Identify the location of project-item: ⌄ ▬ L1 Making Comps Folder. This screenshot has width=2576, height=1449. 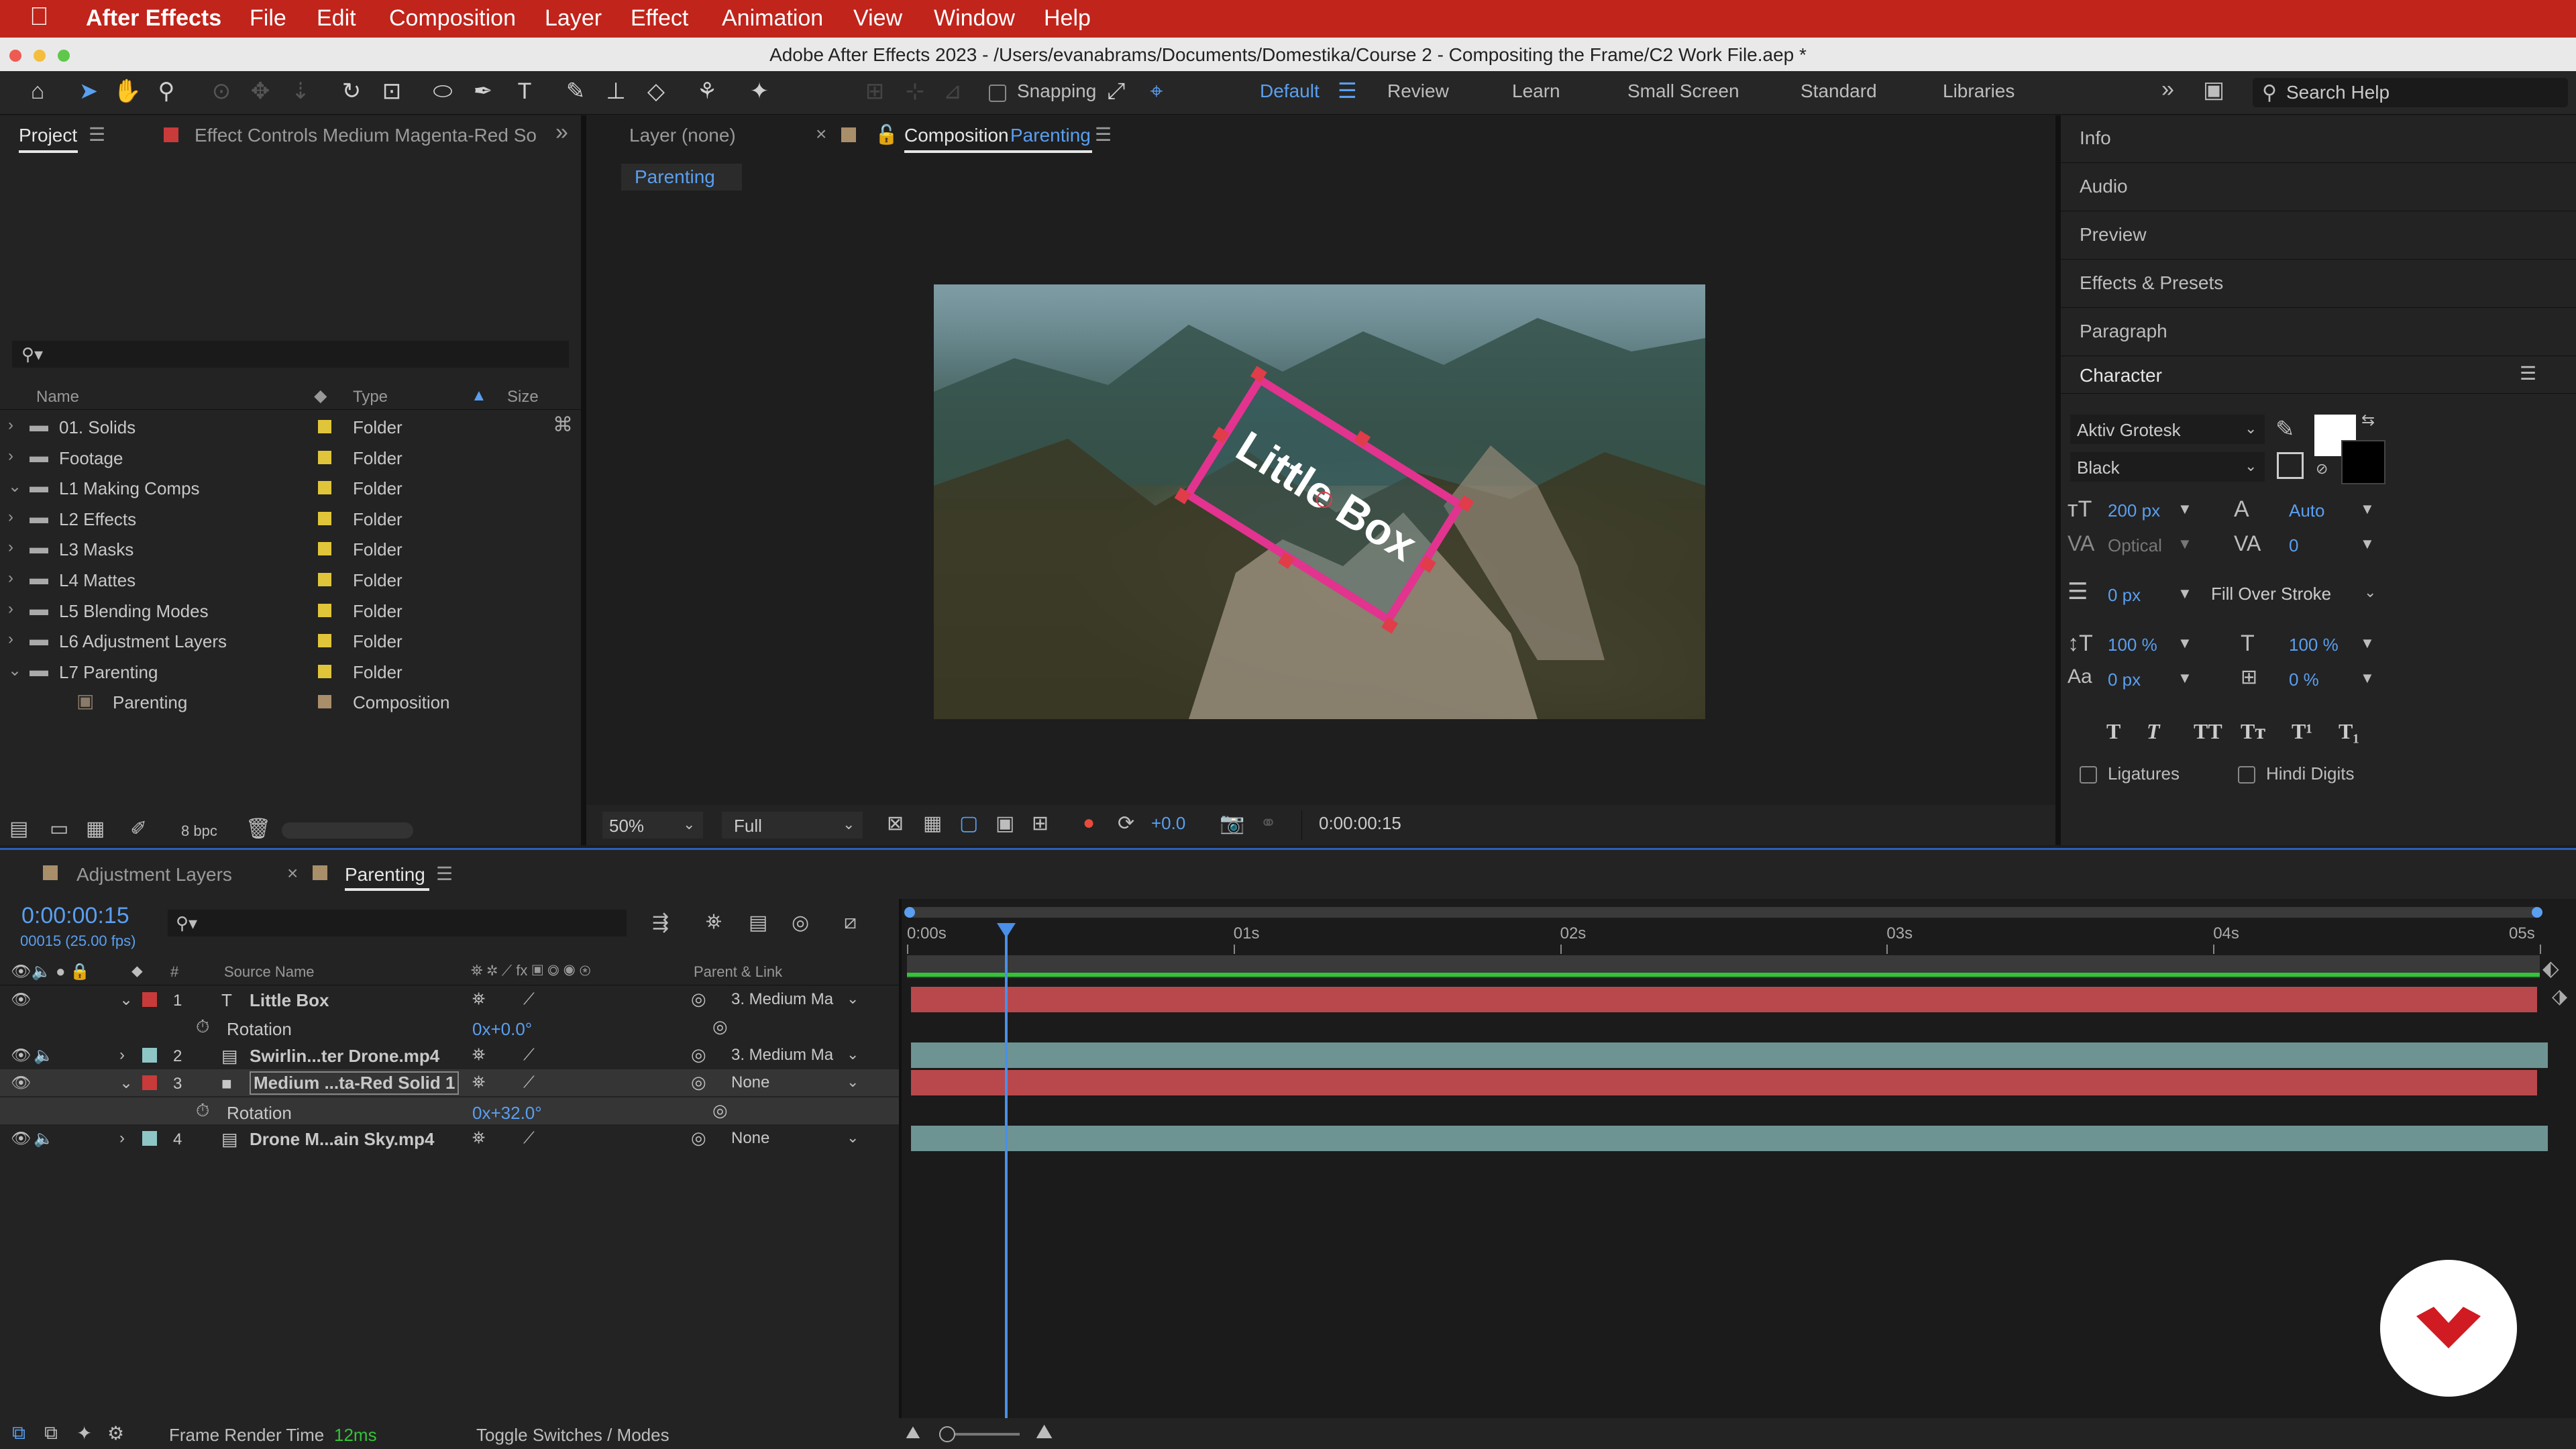
(290, 487).